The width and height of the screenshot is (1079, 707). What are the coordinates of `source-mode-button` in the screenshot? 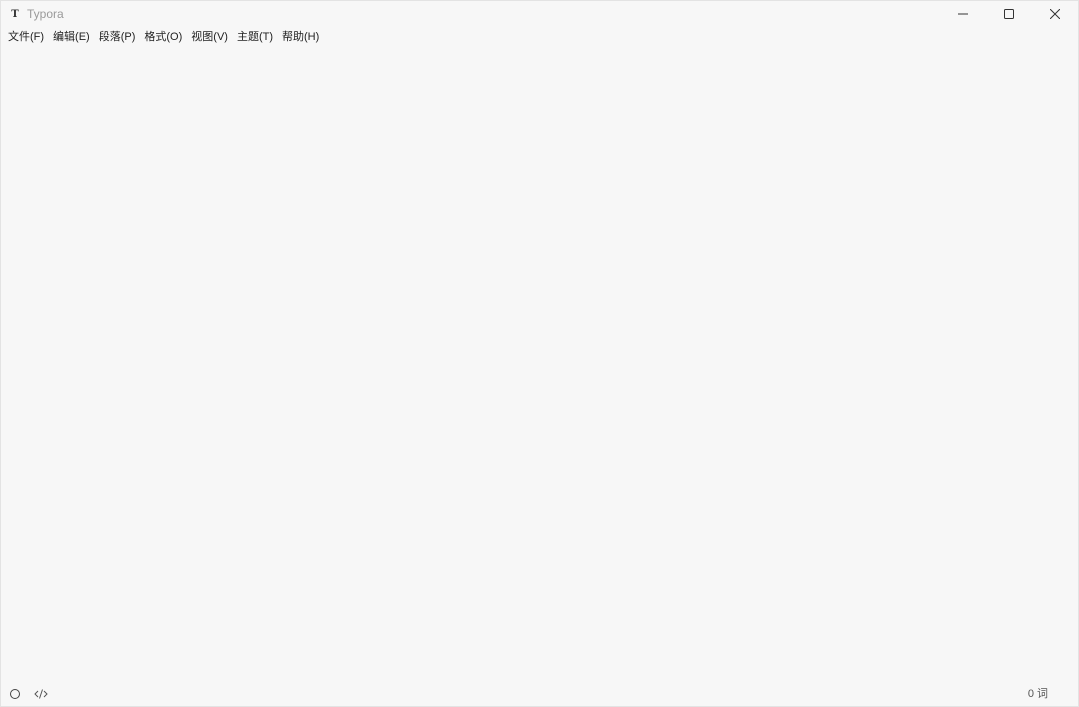 It's located at (41, 694).